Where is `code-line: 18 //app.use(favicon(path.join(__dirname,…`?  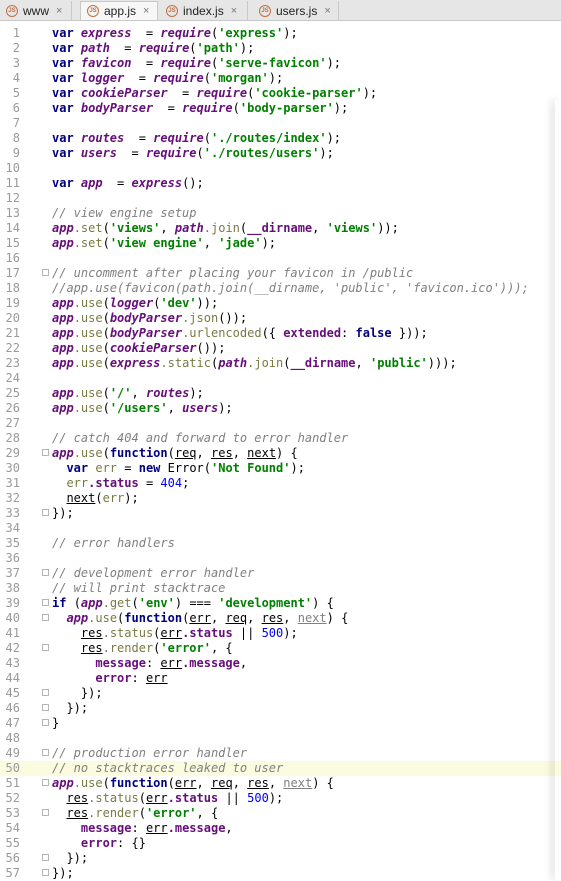
code-line: 18 //app.use(favicon(path.join(__dirname,… is located at coordinates (280, 288).